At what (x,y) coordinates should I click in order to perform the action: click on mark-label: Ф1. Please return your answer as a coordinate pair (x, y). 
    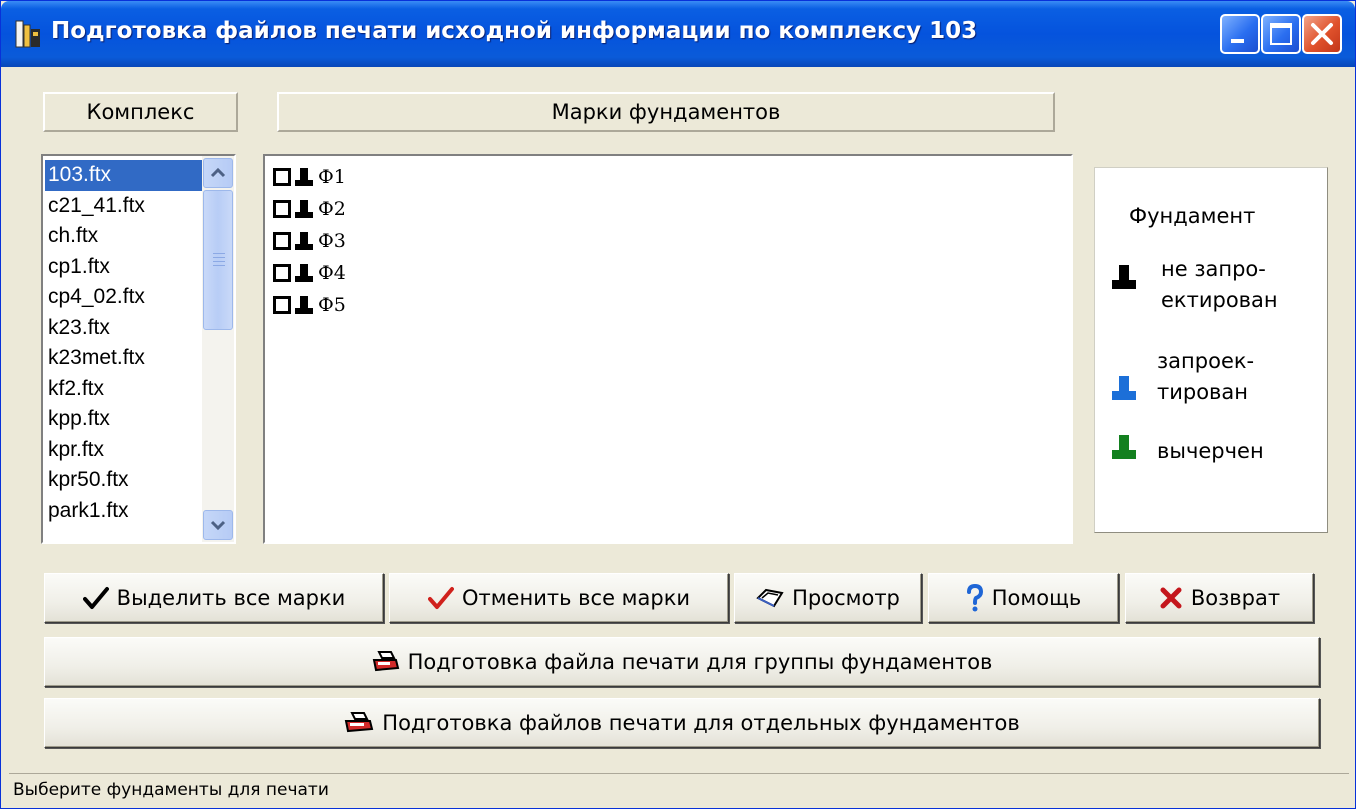
    Looking at the image, I should click on (332, 177).